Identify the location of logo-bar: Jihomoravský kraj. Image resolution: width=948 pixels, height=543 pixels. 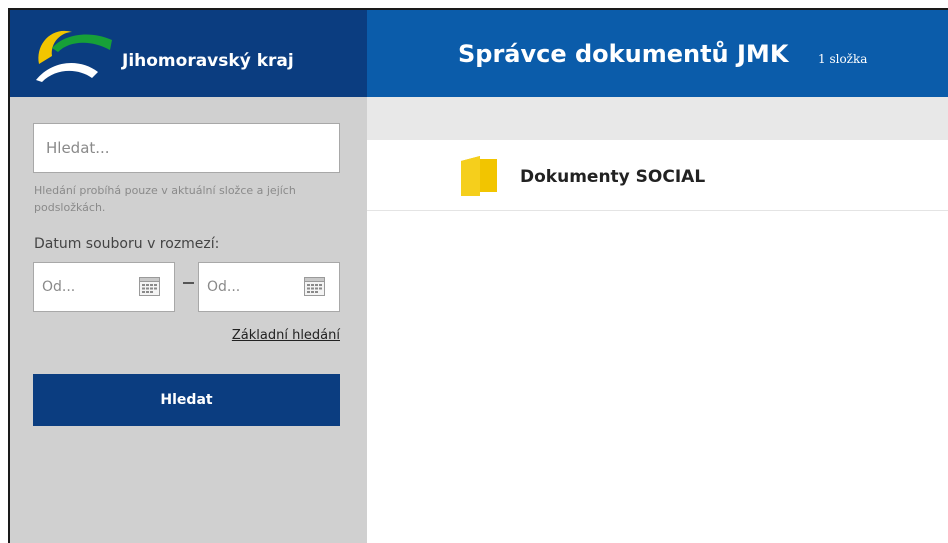
(188, 53).